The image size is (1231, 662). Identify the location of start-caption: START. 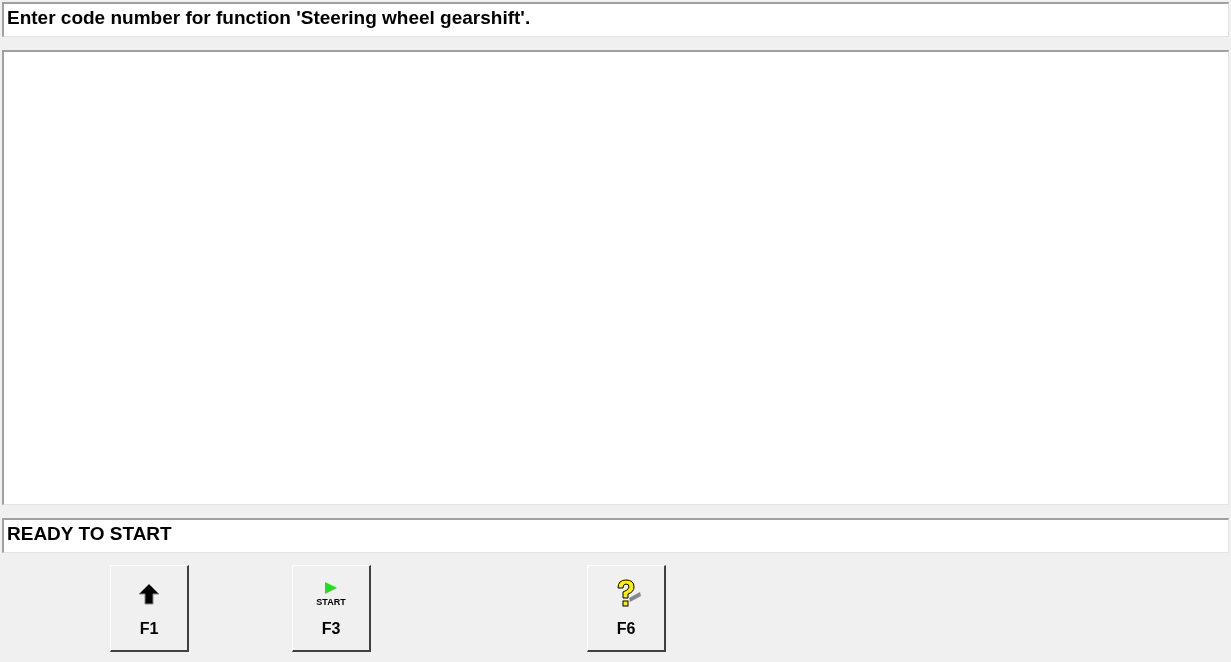
(331, 602).